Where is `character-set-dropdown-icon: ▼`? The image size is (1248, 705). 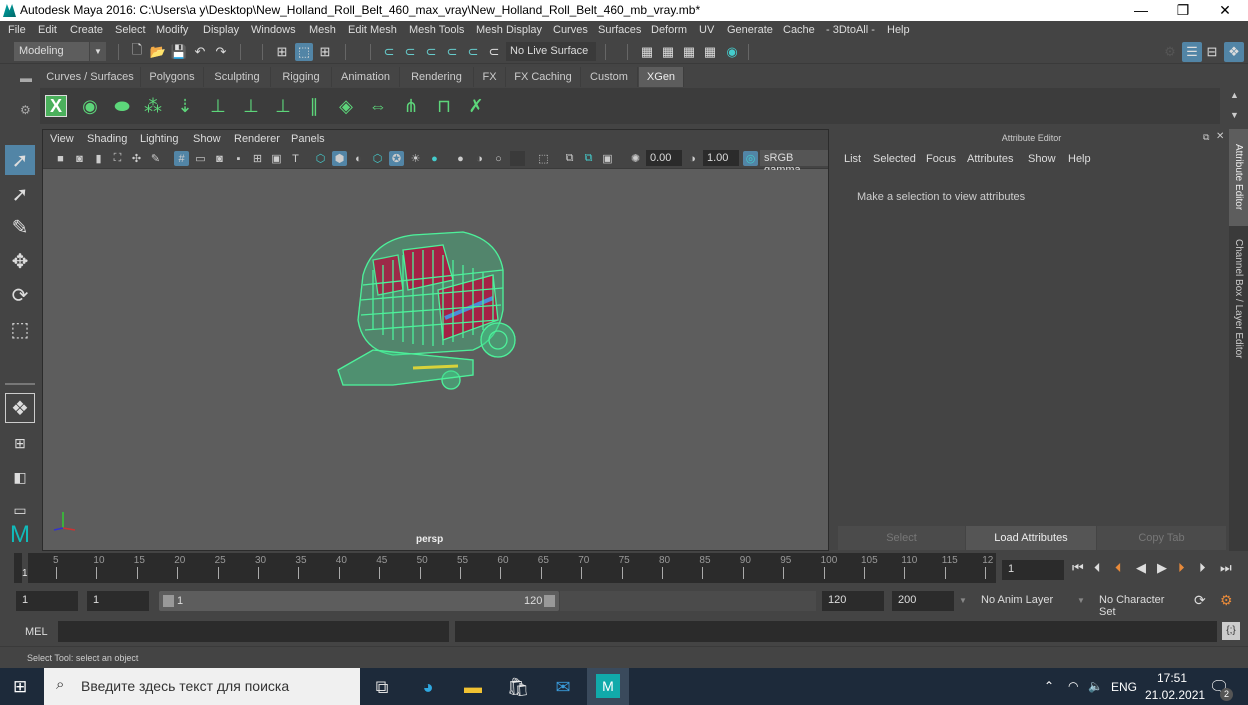
character-set-dropdown-icon: ▼ is located at coordinates (1081, 600).